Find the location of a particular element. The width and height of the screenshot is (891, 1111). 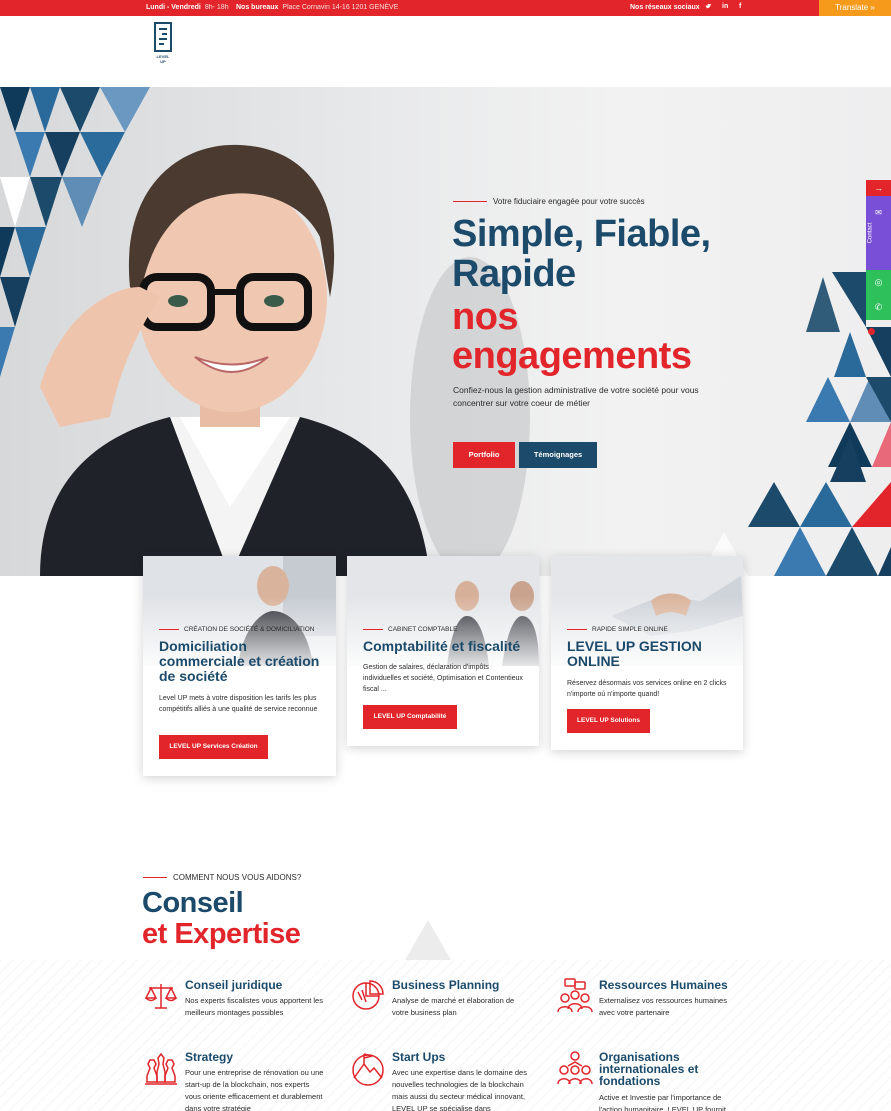

pie-chart-icon is located at coordinates (368, 995).